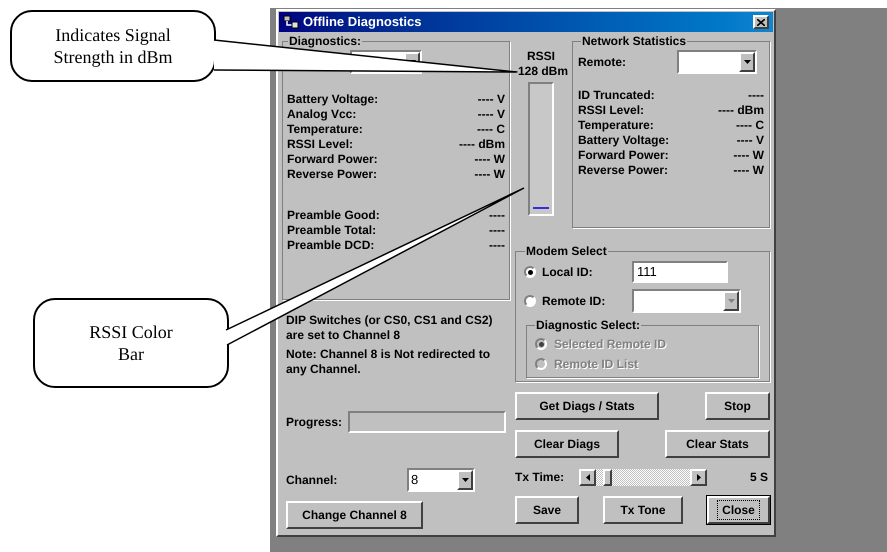  What do you see at coordinates (634, 41) in the screenshot?
I see `group-title: Network Statistics` at bounding box center [634, 41].